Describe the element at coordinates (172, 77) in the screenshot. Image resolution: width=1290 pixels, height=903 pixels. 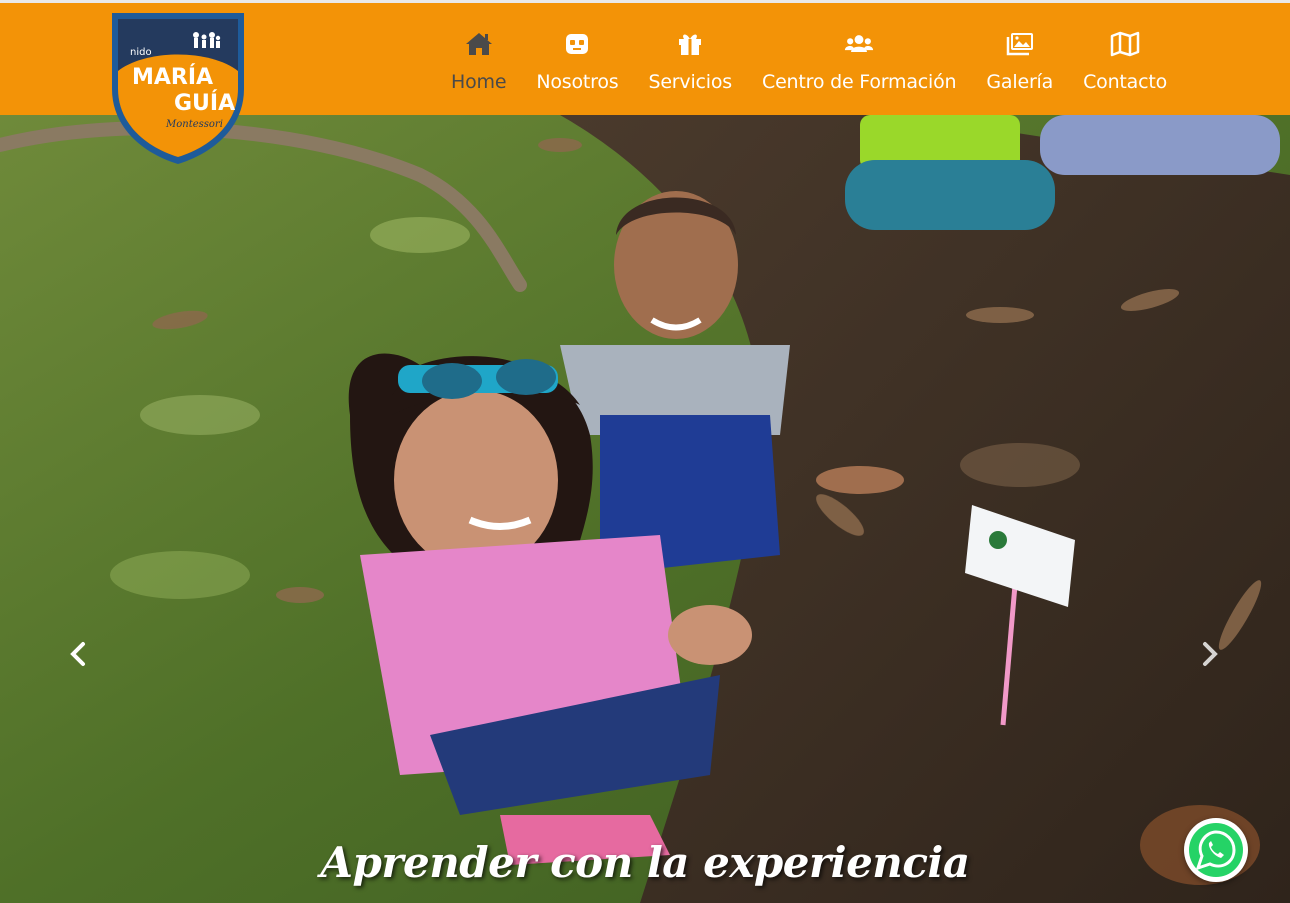
I see `logo-name-line1: MARÍA` at that location.